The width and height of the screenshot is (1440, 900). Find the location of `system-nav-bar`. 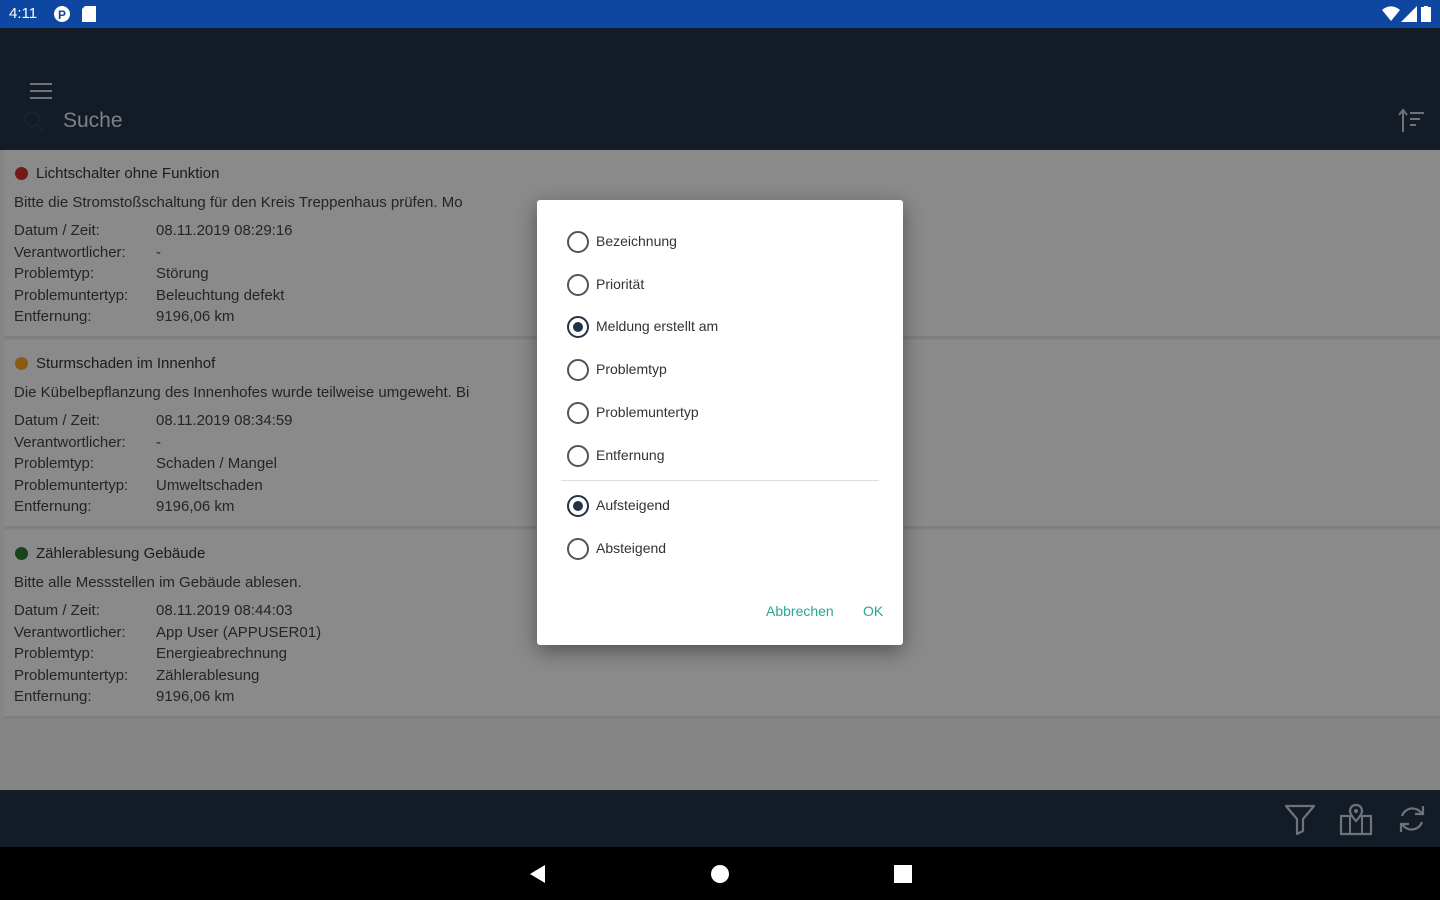

system-nav-bar is located at coordinates (720, 873).